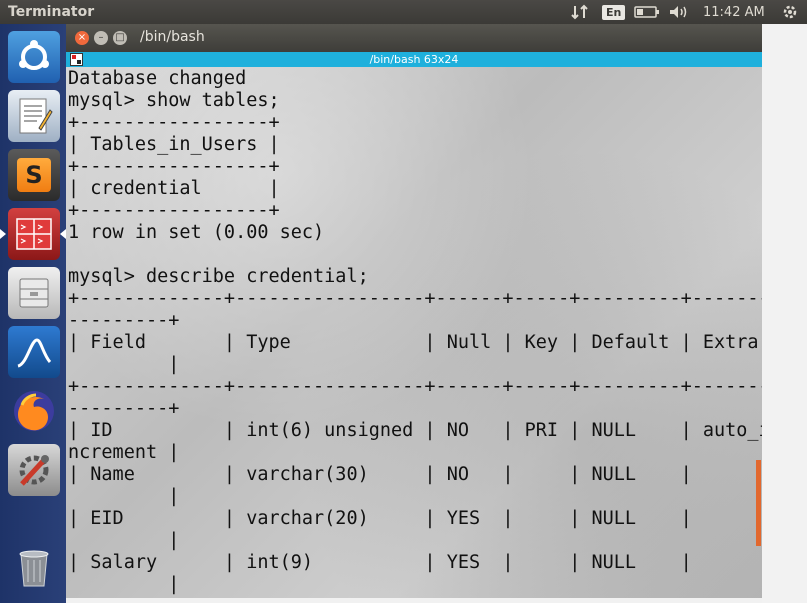  What do you see at coordinates (415, 518) in the screenshot?
I see `terminal-line: | EID | varchar(20) | YES | | NULL |` at bounding box center [415, 518].